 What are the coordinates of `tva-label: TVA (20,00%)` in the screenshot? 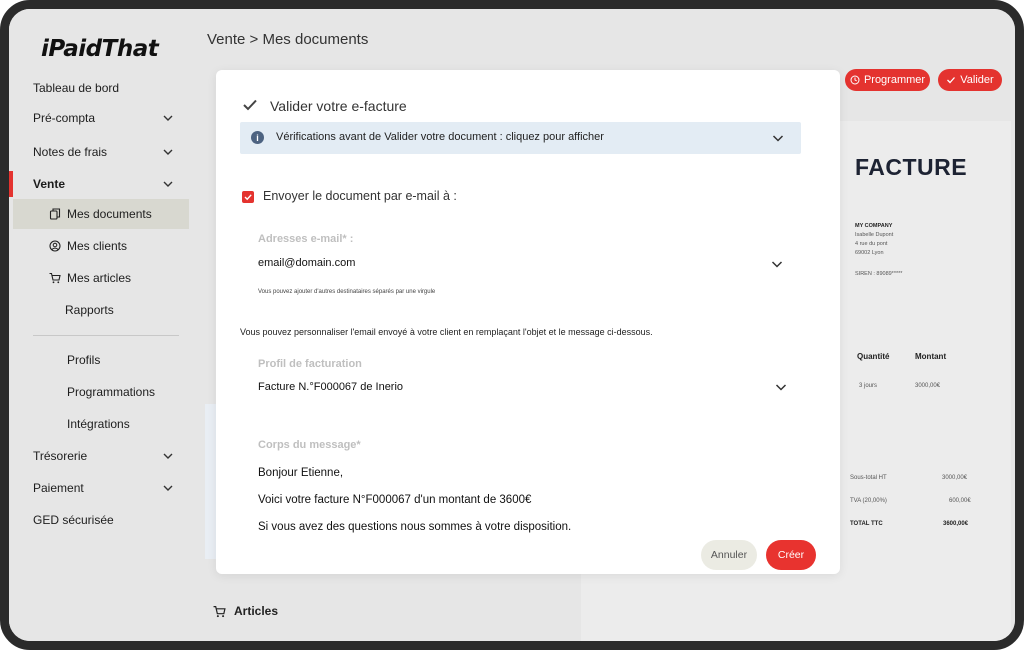 It's located at (868, 501).